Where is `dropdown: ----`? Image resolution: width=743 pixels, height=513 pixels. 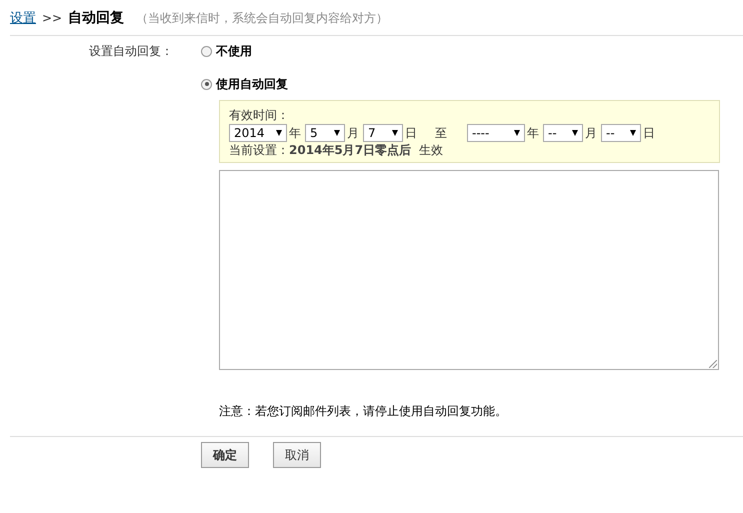 dropdown: ---- is located at coordinates (496, 133).